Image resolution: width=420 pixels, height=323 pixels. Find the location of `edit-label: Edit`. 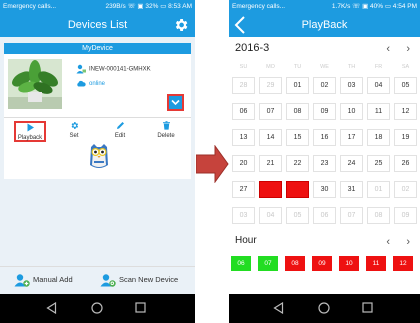

edit-label: Edit is located at coordinates (120, 136).